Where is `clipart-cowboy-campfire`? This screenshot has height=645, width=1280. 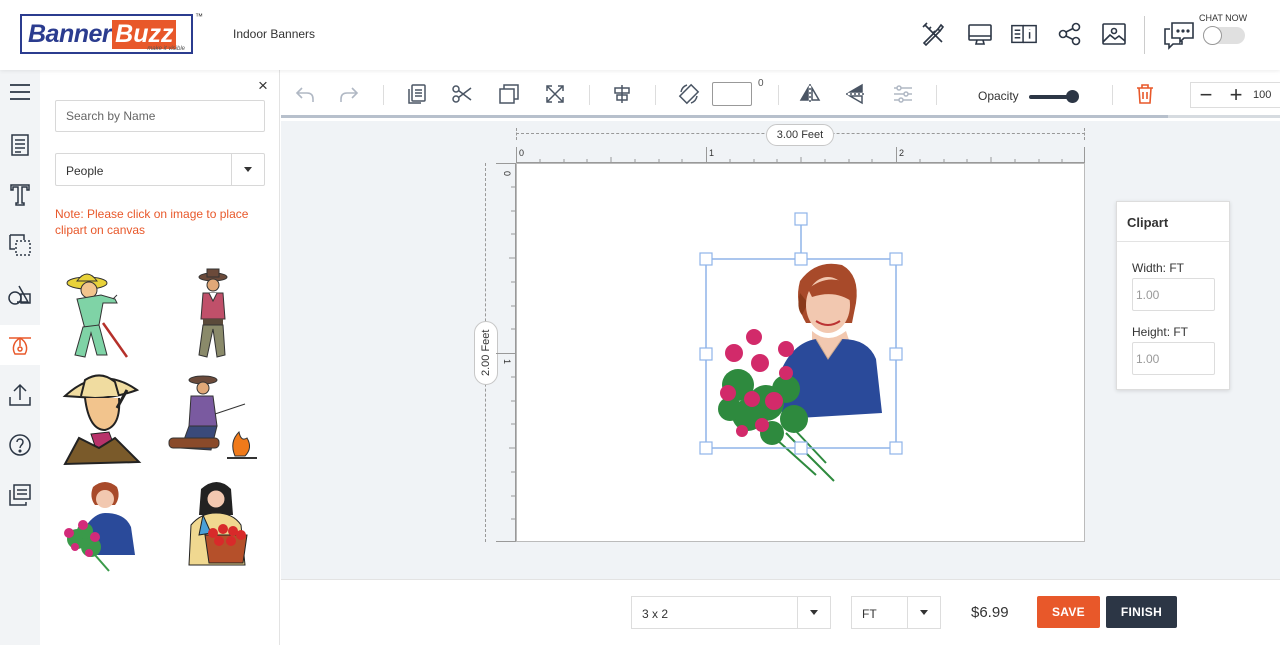 clipart-cowboy-campfire is located at coordinates (212, 418).